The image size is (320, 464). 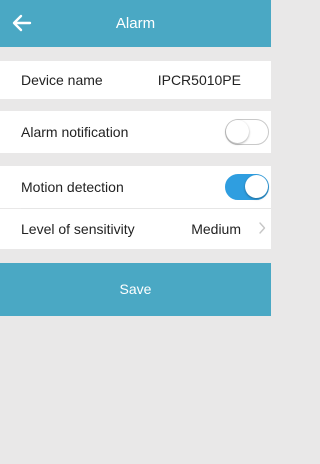 What do you see at coordinates (216, 229) in the screenshot?
I see `sensitivity-value: Medium` at bounding box center [216, 229].